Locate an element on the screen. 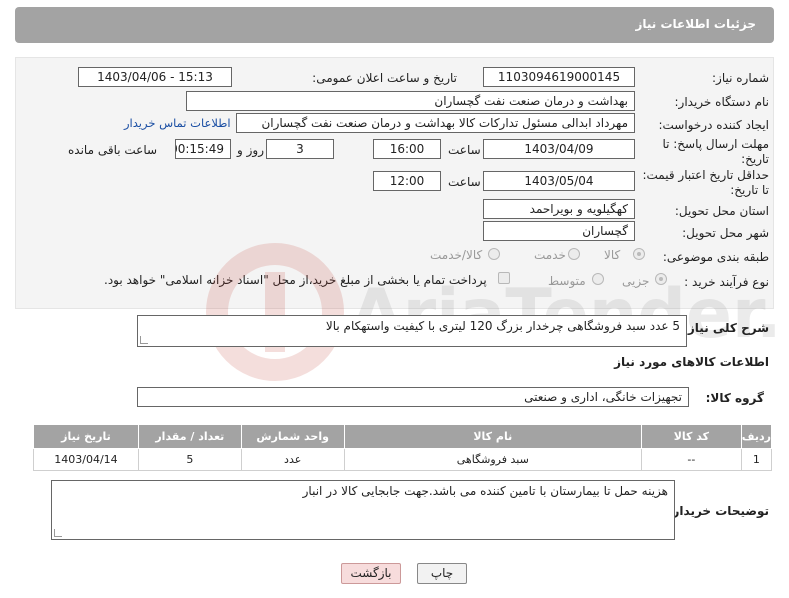 This screenshot has height=598, width=789. remaining-label: ساعت باقی مانده is located at coordinates (113, 150).